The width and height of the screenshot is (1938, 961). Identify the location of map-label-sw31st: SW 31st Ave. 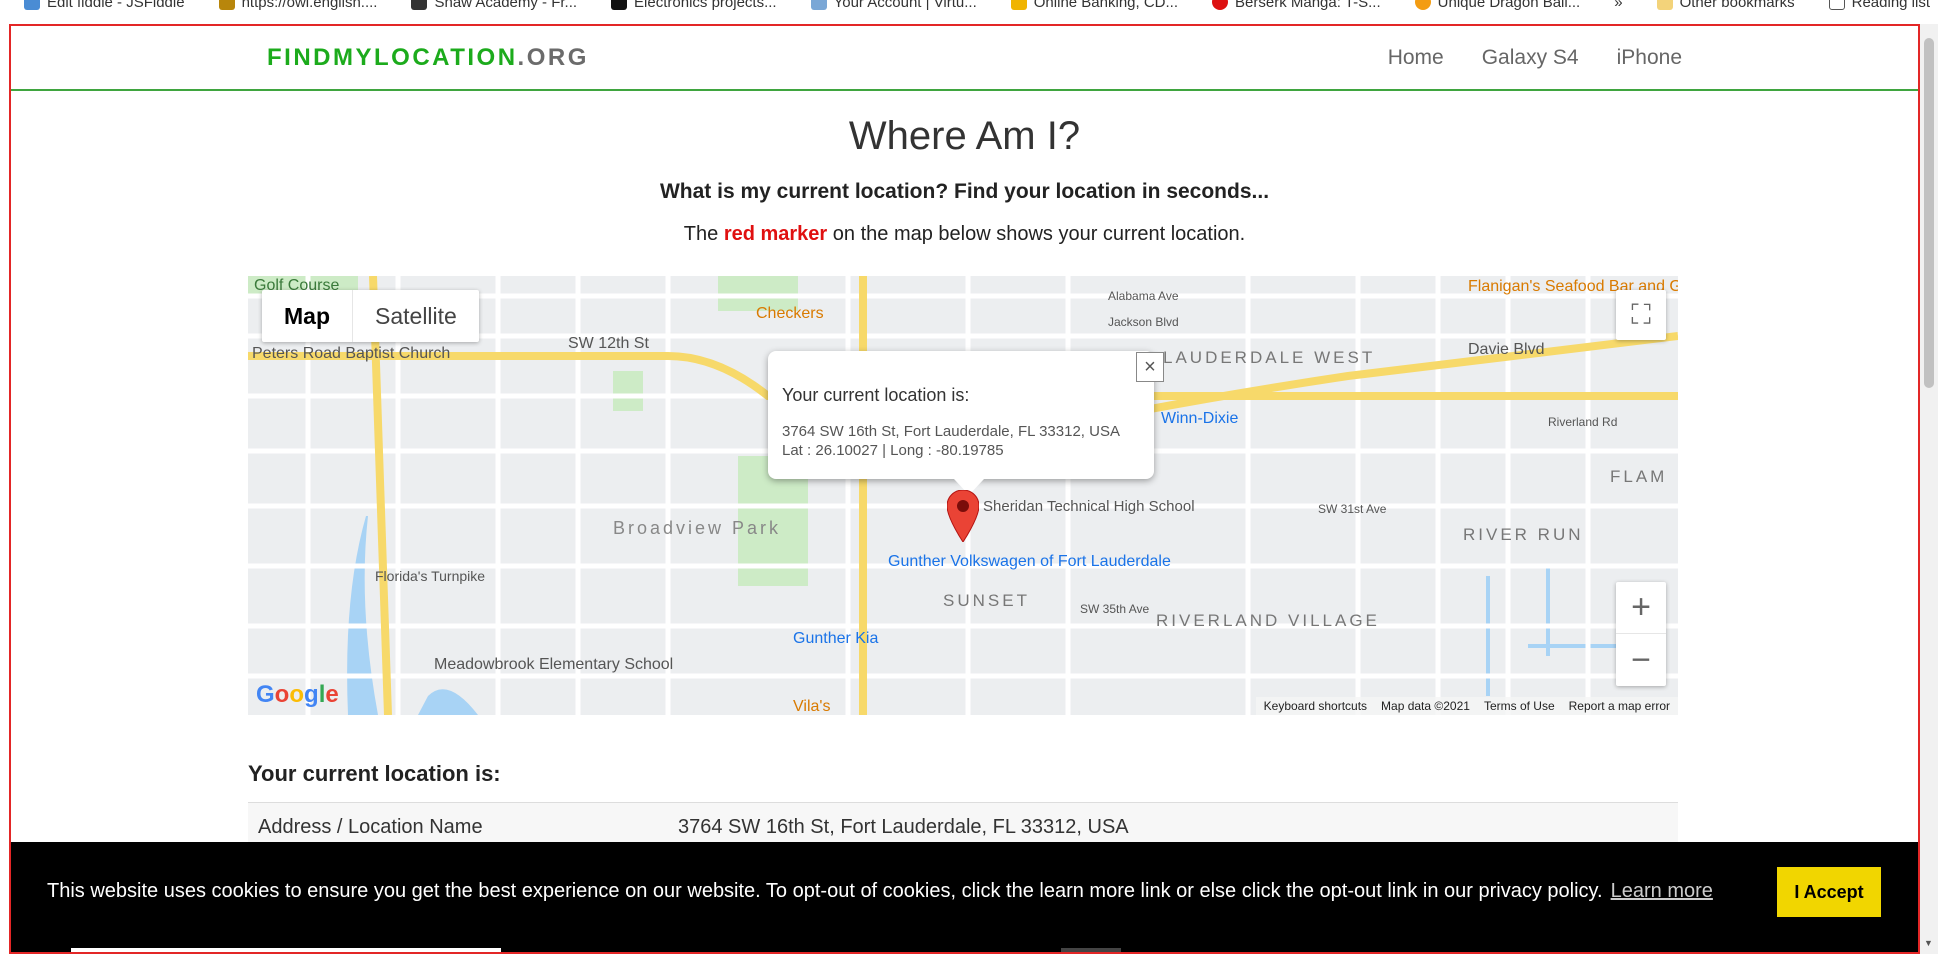
(1352, 509).